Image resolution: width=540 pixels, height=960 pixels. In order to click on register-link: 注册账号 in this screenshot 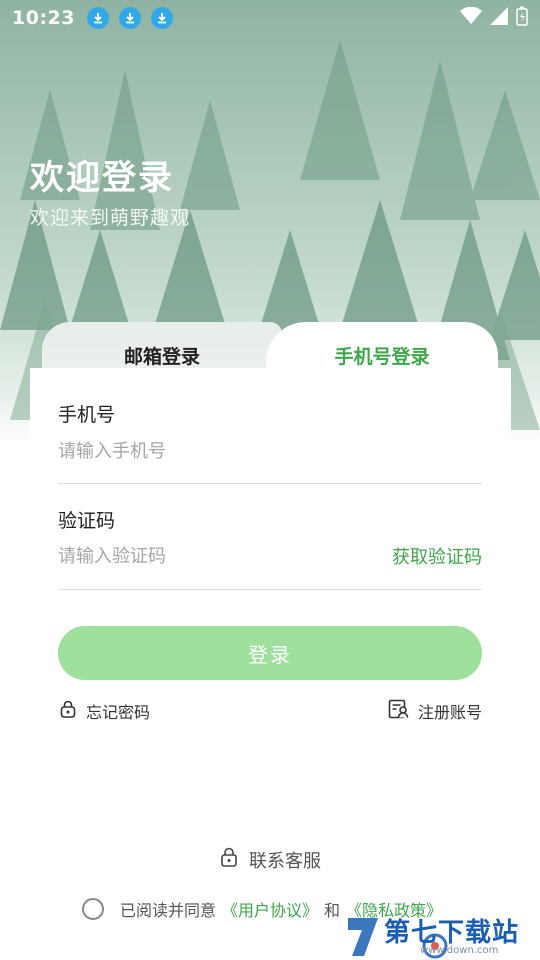, I will do `click(435, 711)`.